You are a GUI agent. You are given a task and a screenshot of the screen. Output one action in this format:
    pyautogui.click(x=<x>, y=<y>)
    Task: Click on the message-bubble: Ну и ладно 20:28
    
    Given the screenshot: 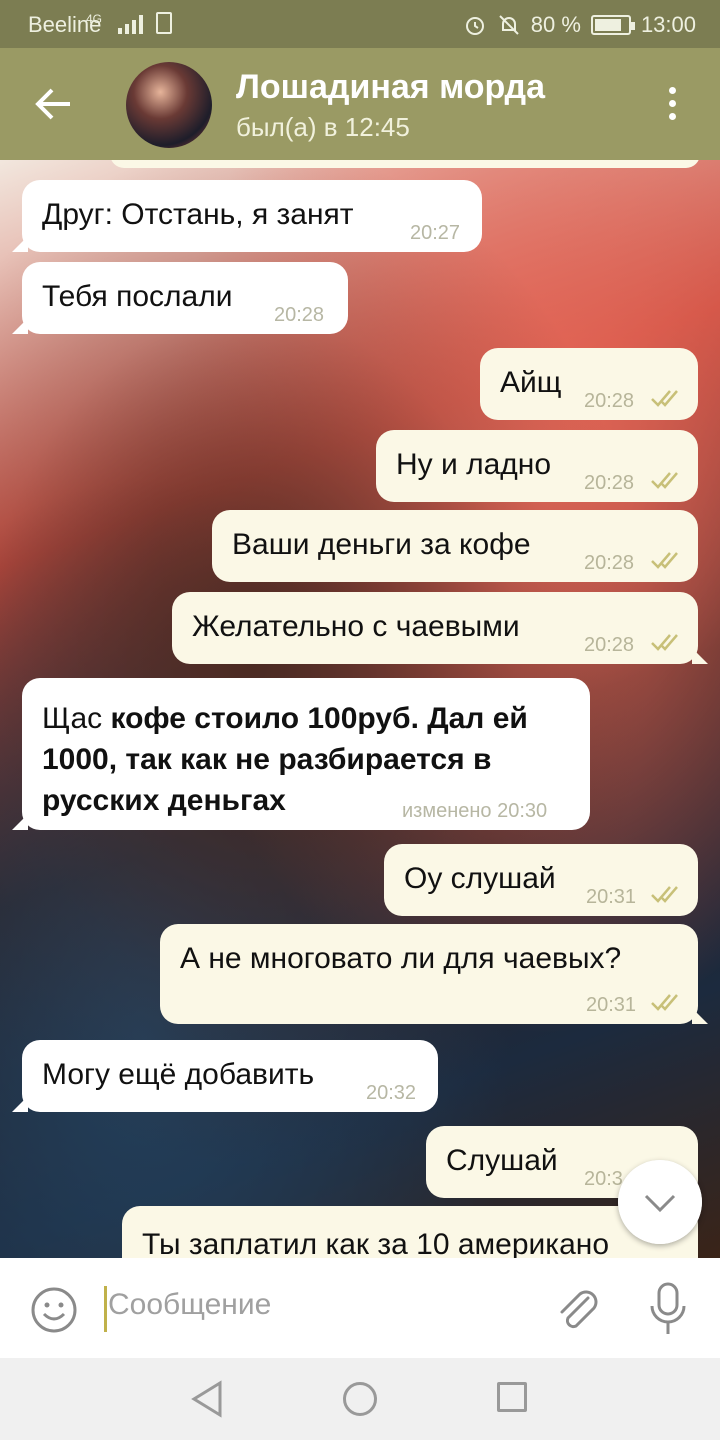 What is the action you would take?
    pyautogui.click(x=537, y=466)
    